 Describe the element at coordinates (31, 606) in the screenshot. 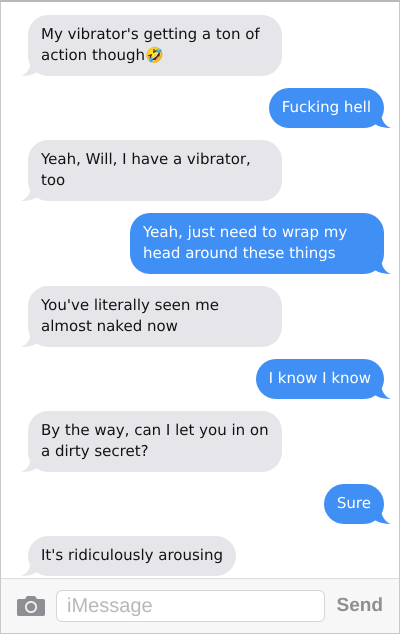

I see `camera-icon` at that location.